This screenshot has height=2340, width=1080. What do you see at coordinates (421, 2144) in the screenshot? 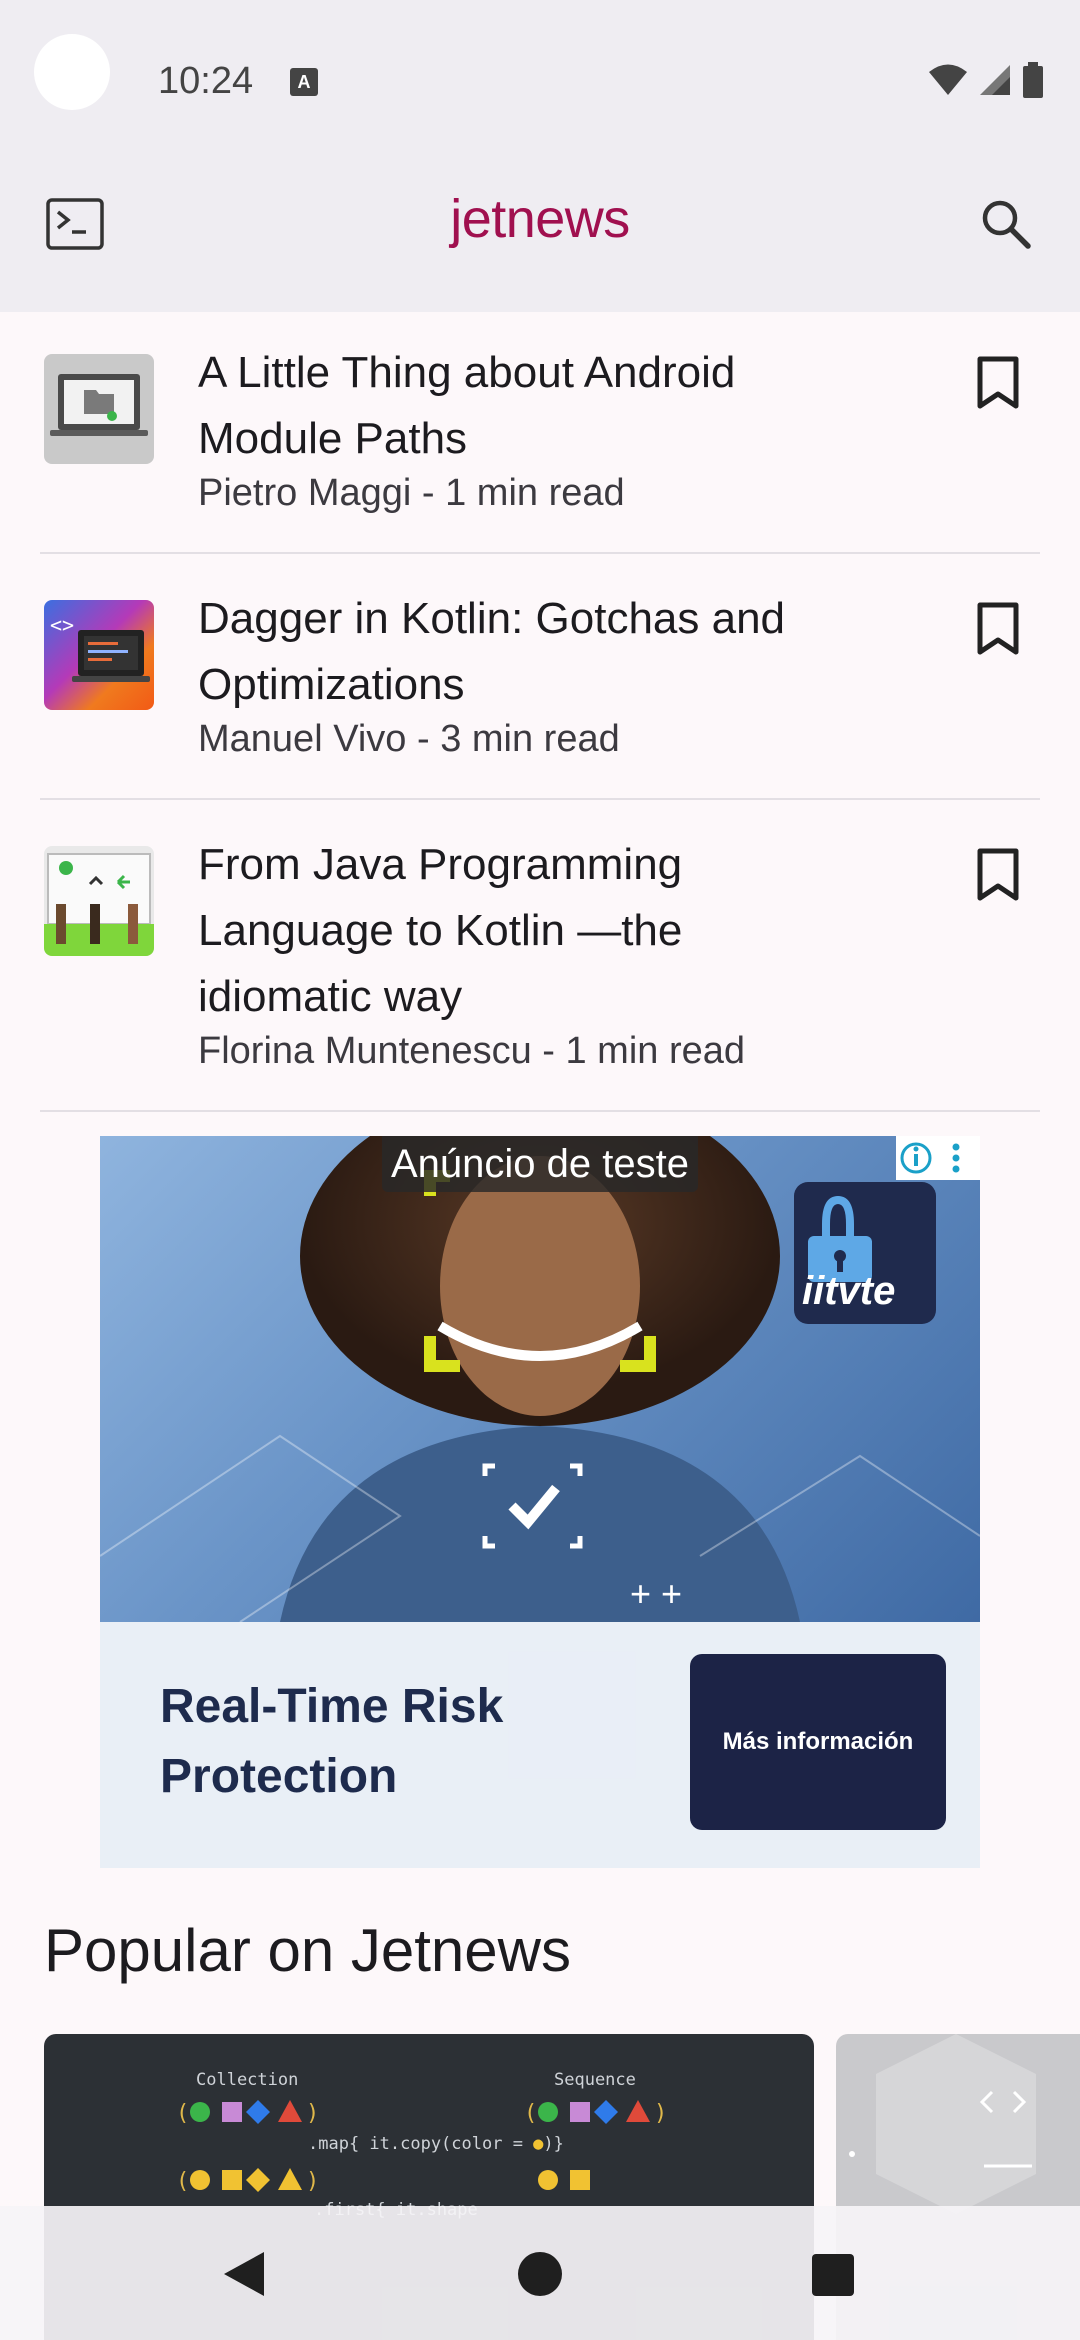
I see `code-map-text: .map{ it.copy(color =` at bounding box center [421, 2144].